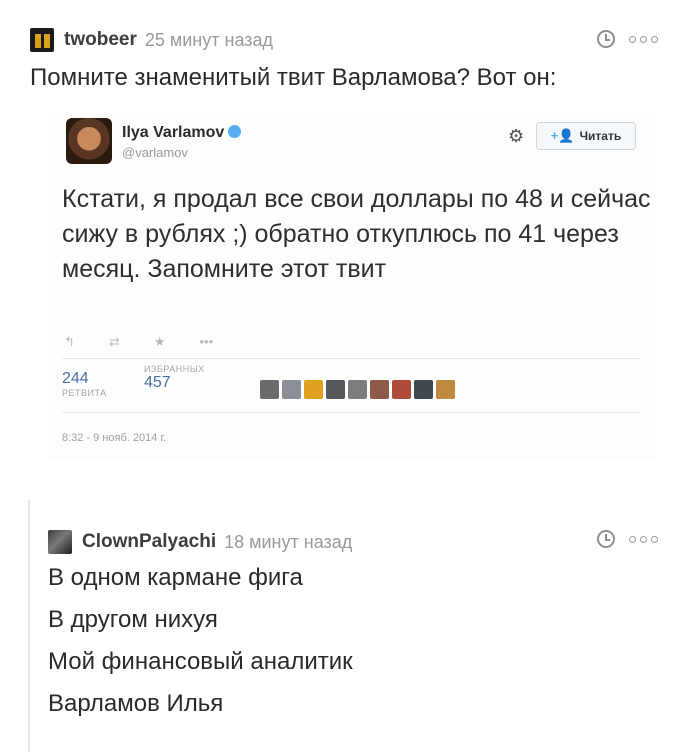  What do you see at coordinates (138, 342) in the screenshot?
I see `tweet-actions: ↰ ⇄ ★ •••` at bounding box center [138, 342].